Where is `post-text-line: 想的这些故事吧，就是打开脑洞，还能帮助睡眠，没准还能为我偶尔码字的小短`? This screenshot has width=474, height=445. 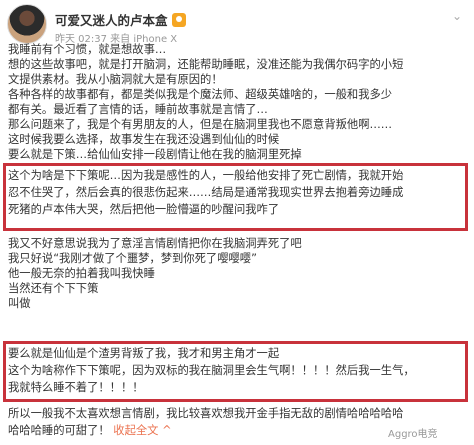
post-text-line: 想的这些故事吧，就是打开脑洞，还能帮助睡眠，没准还能为我偶尔码字的小短 is located at coordinates (206, 64).